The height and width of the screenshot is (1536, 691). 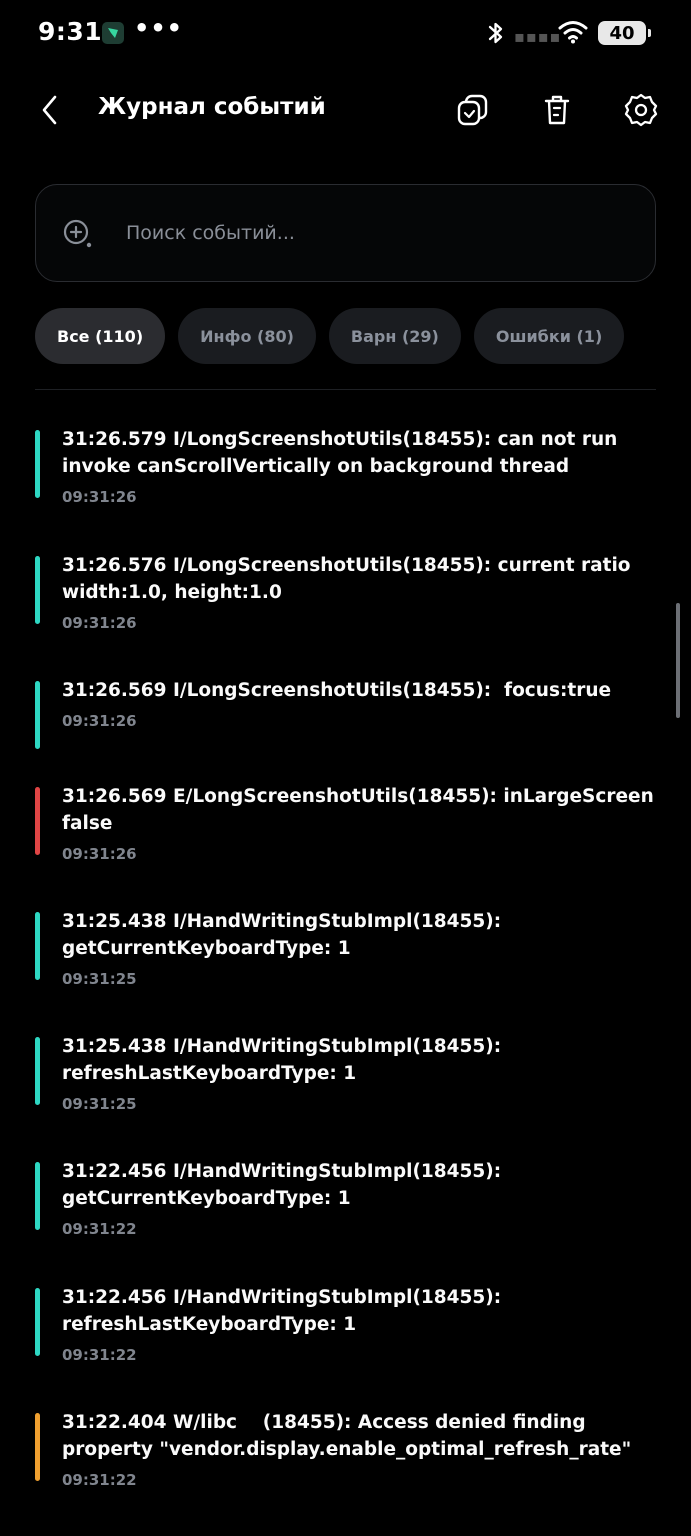 What do you see at coordinates (376, 233) in the screenshot?
I see `search-input` at bounding box center [376, 233].